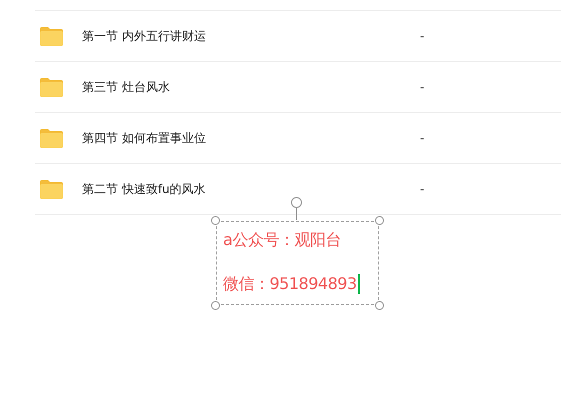  I want to click on text-line: 微信：951894893, so click(290, 284).